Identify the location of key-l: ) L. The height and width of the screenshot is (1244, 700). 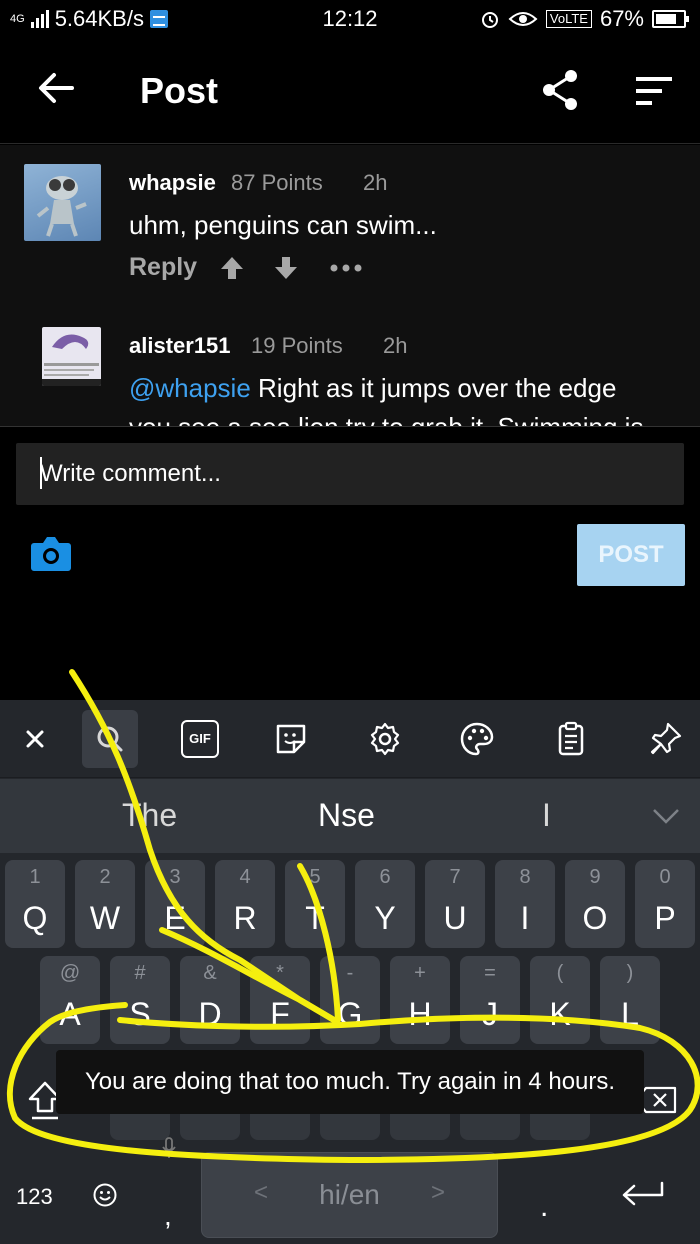
(630, 1000).